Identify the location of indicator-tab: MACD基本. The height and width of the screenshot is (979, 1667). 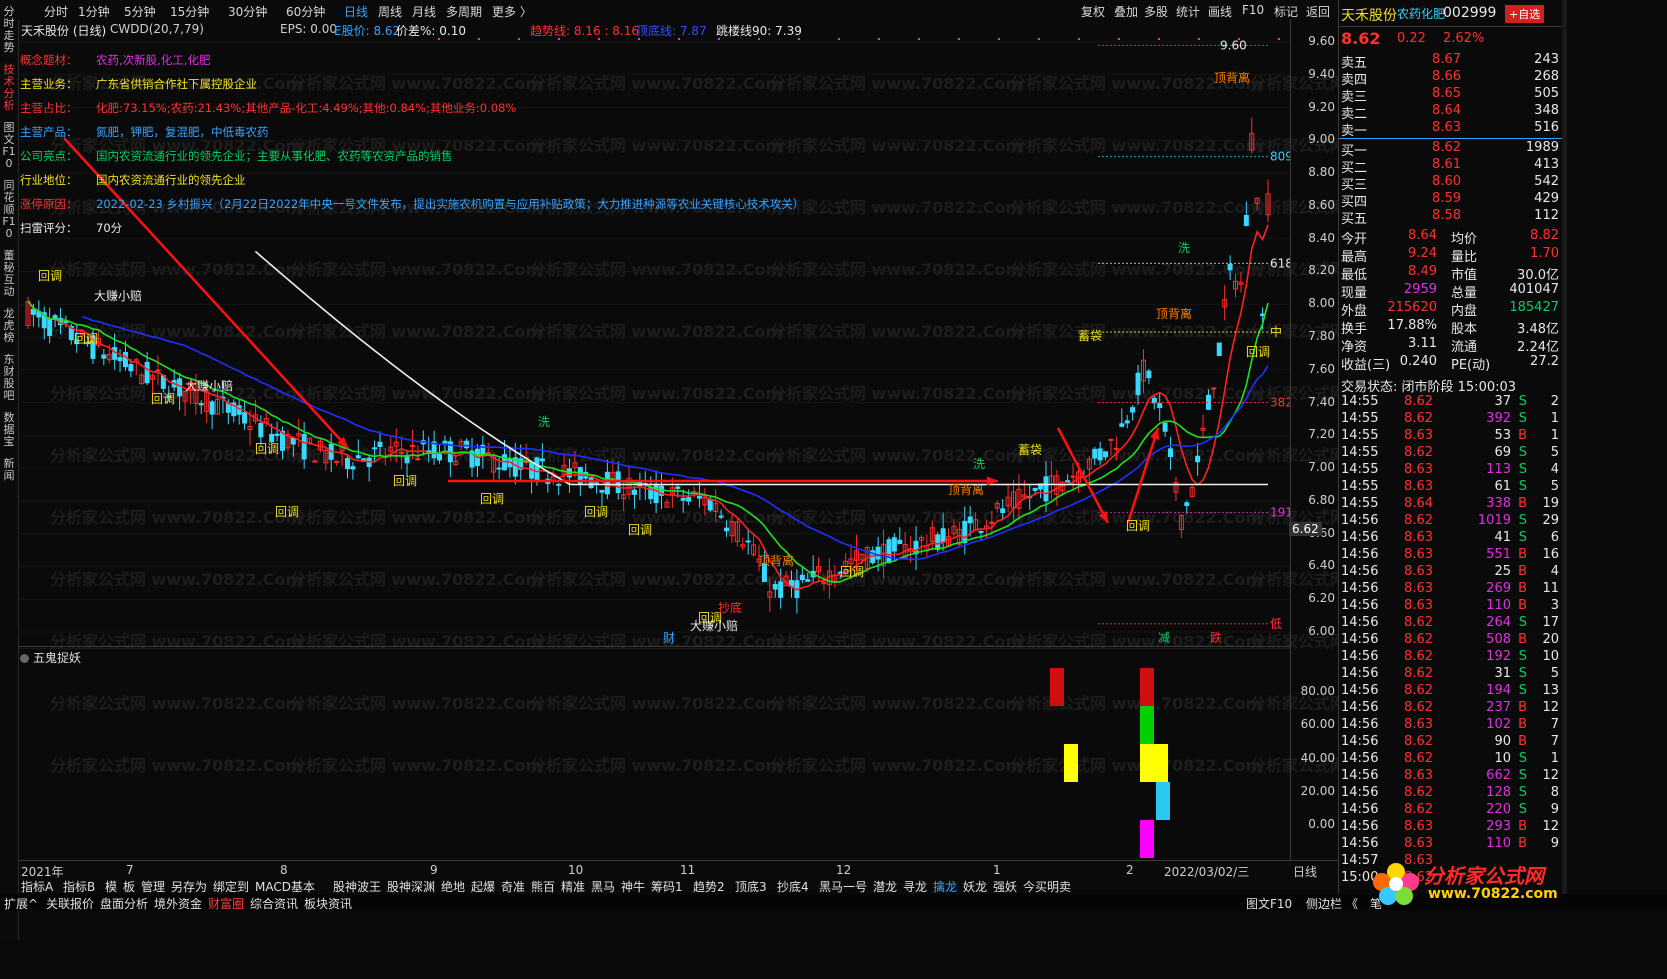
(285, 886).